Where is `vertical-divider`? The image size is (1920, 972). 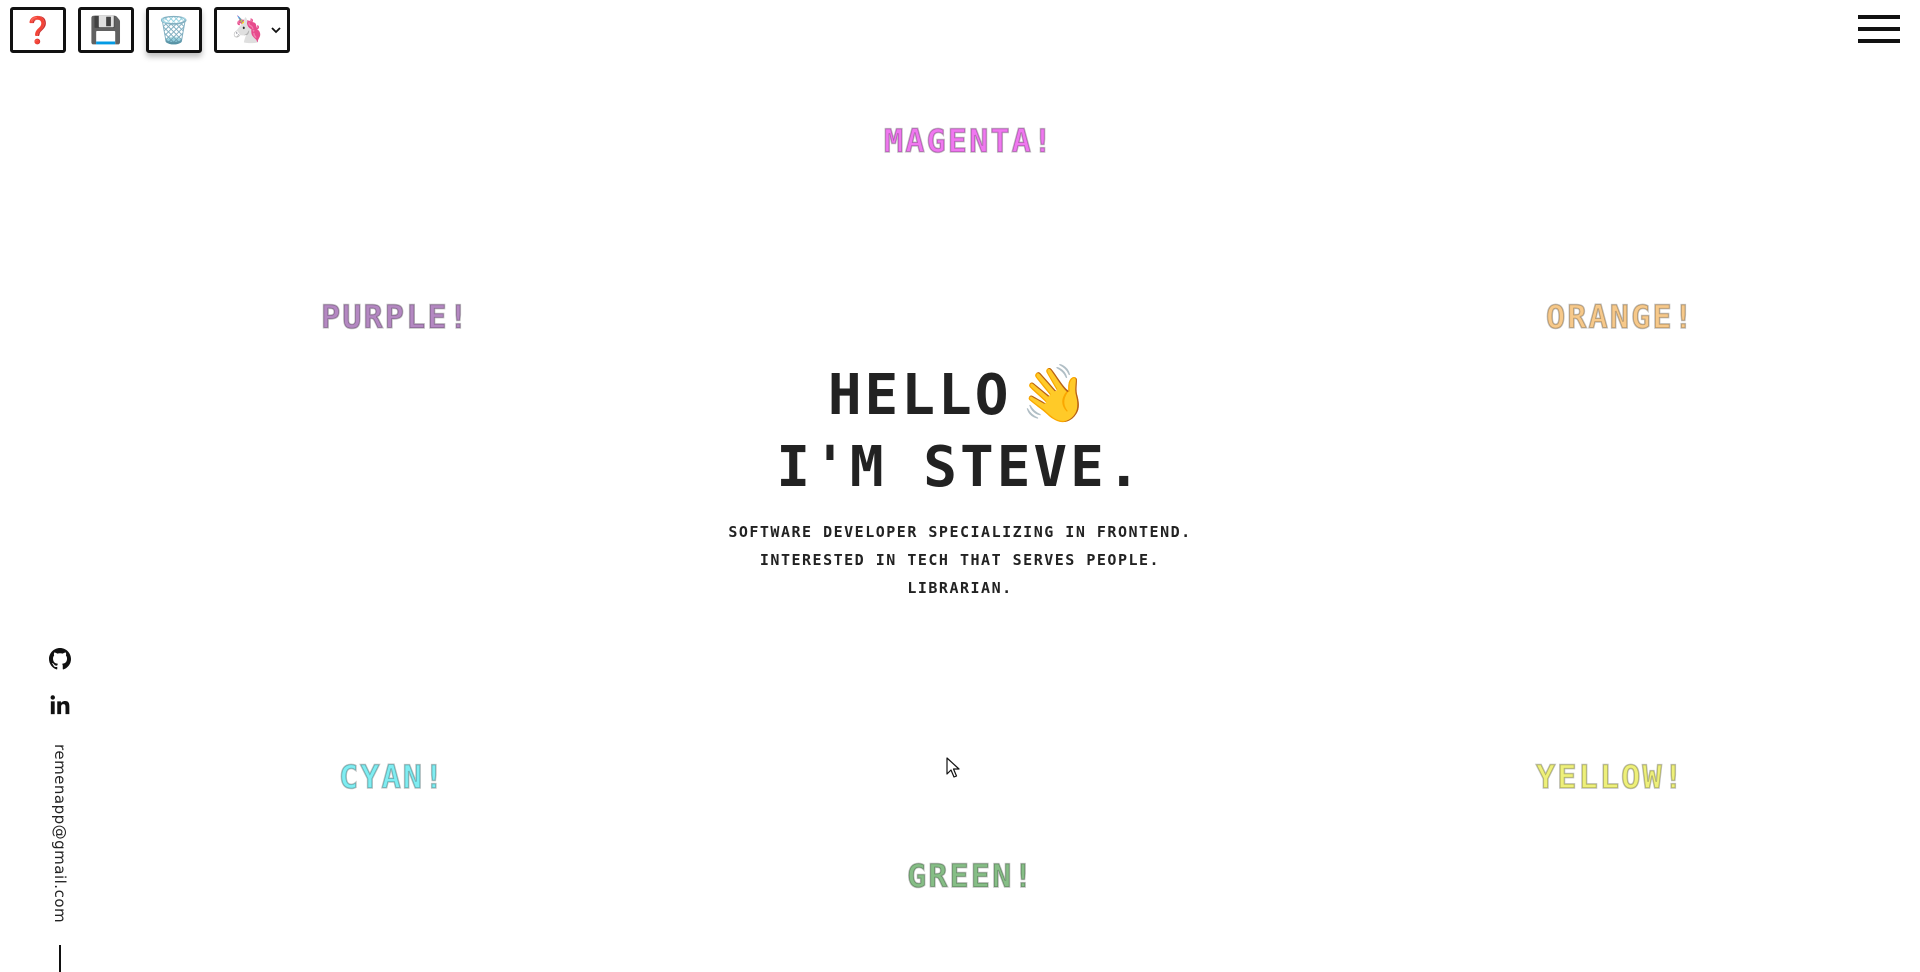 vertical-divider is located at coordinates (60, 958).